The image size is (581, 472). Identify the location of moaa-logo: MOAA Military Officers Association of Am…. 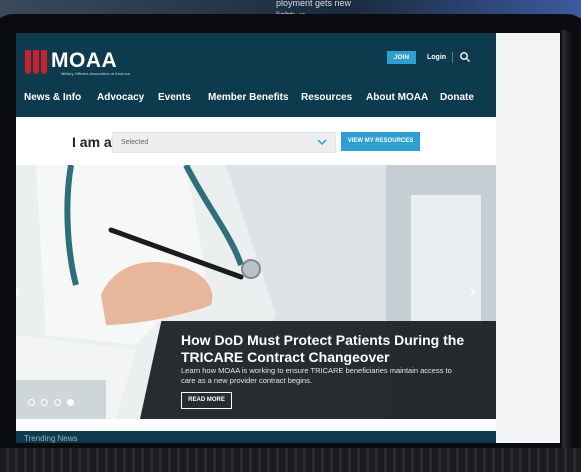
(77, 62).